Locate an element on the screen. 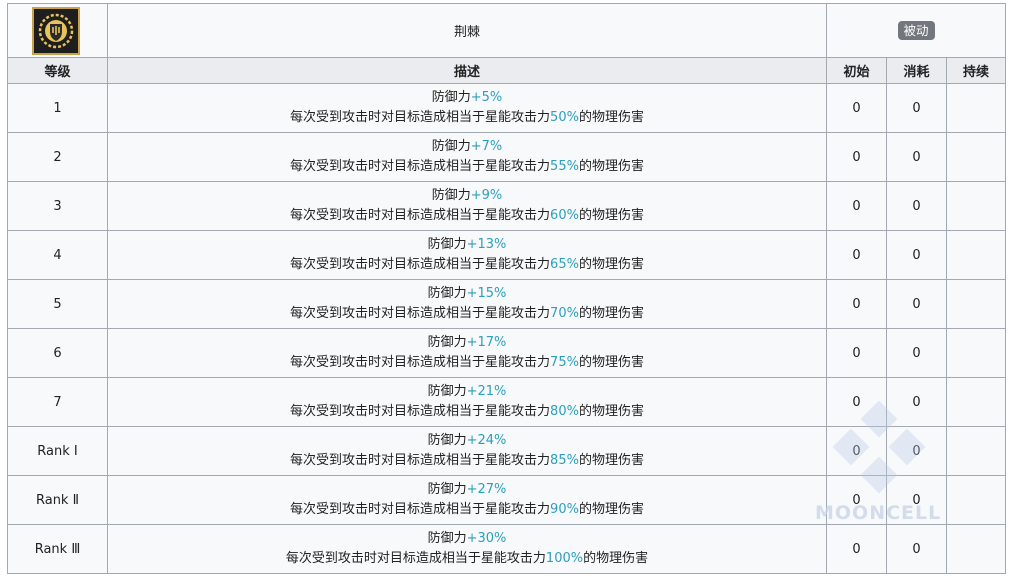  stat-value: +7% is located at coordinates (486, 146).